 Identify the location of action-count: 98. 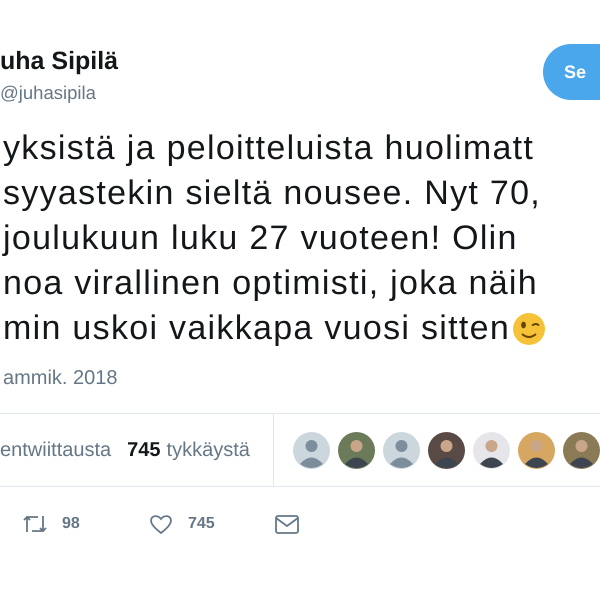
(71, 524).